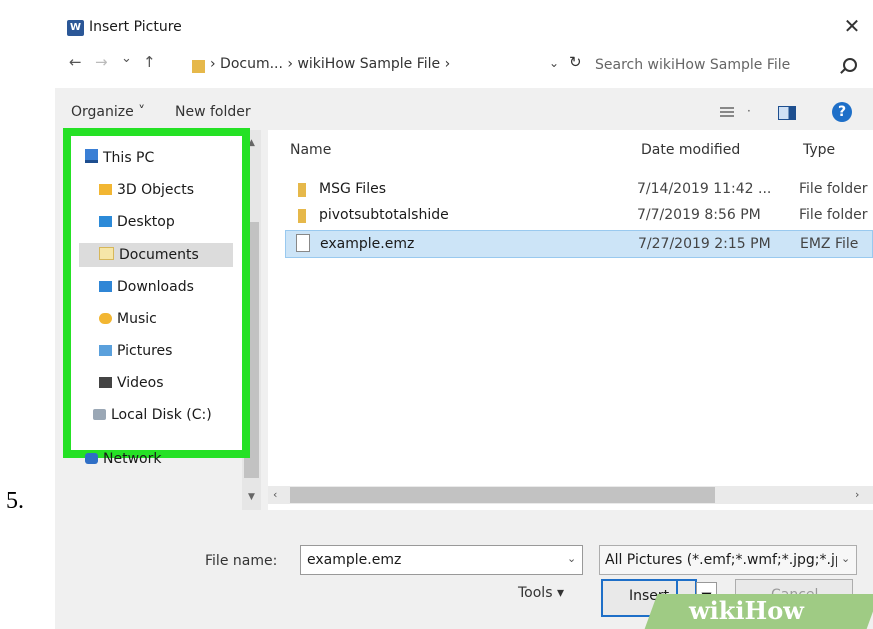  What do you see at coordinates (99, 414) in the screenshot?
I see `local-disk-icon` at bounding box center [99, 414].